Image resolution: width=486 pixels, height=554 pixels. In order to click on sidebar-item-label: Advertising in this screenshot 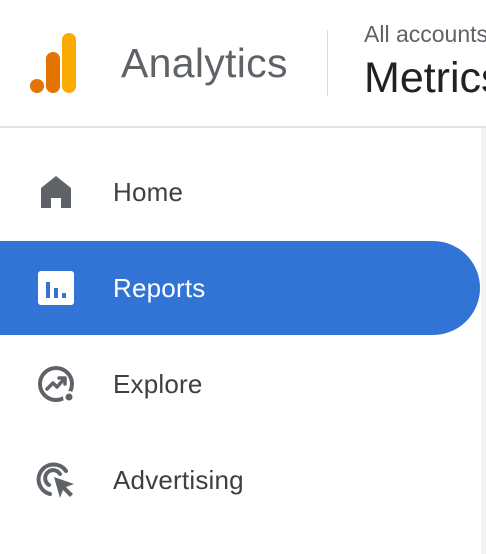, I will do `click(178, 479)`.